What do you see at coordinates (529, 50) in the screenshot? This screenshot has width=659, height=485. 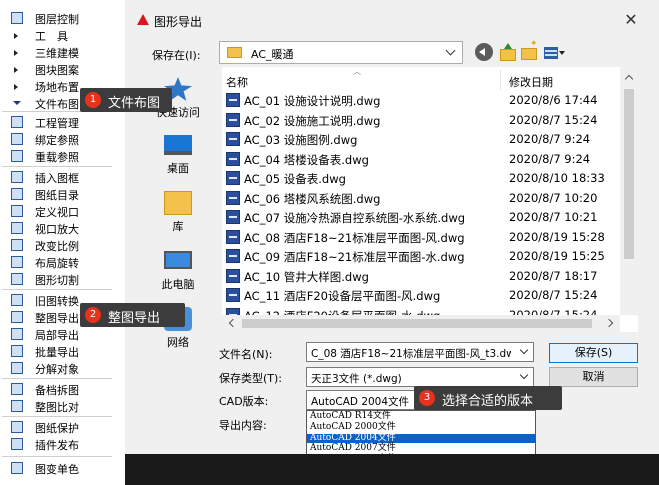 I see `new-folder-icon` at bounding box center [529, 50].